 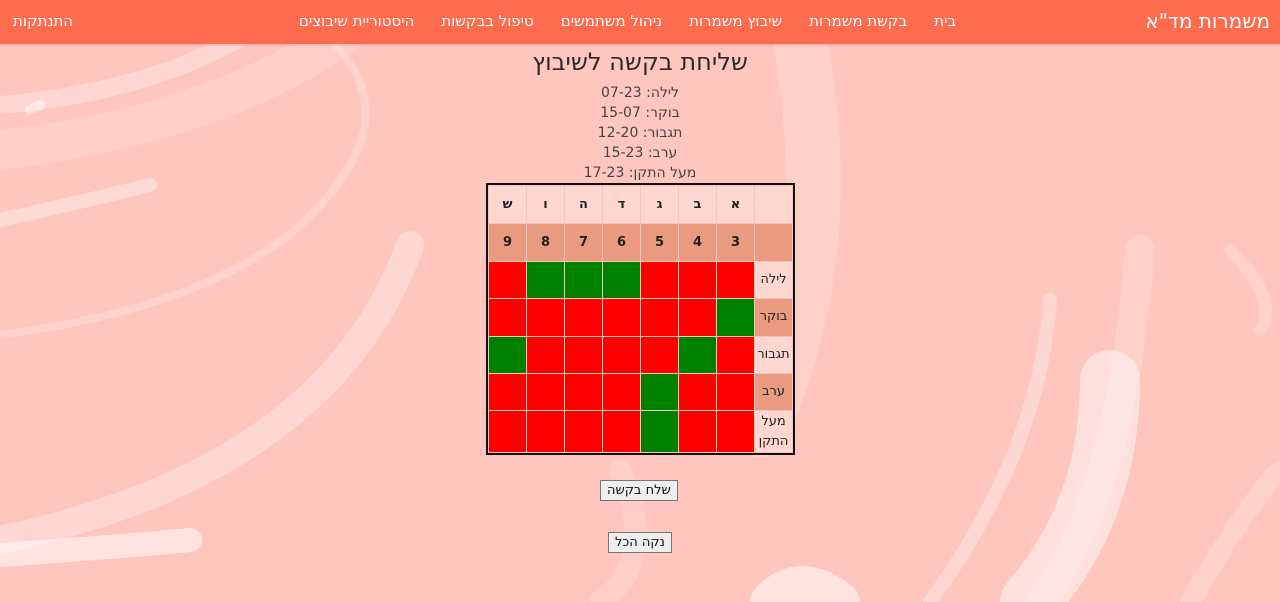 I want to click on date-header: 5, so click(x=659, y=242).